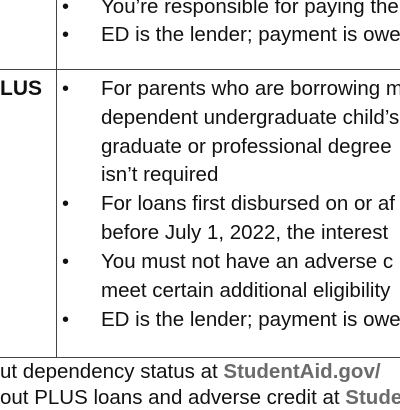 This screenshot has width=400, height=410. What do you see at coordinates (200, 69) in the screenshot?
I see `table-row-divider` at bounding box center [200, 69].